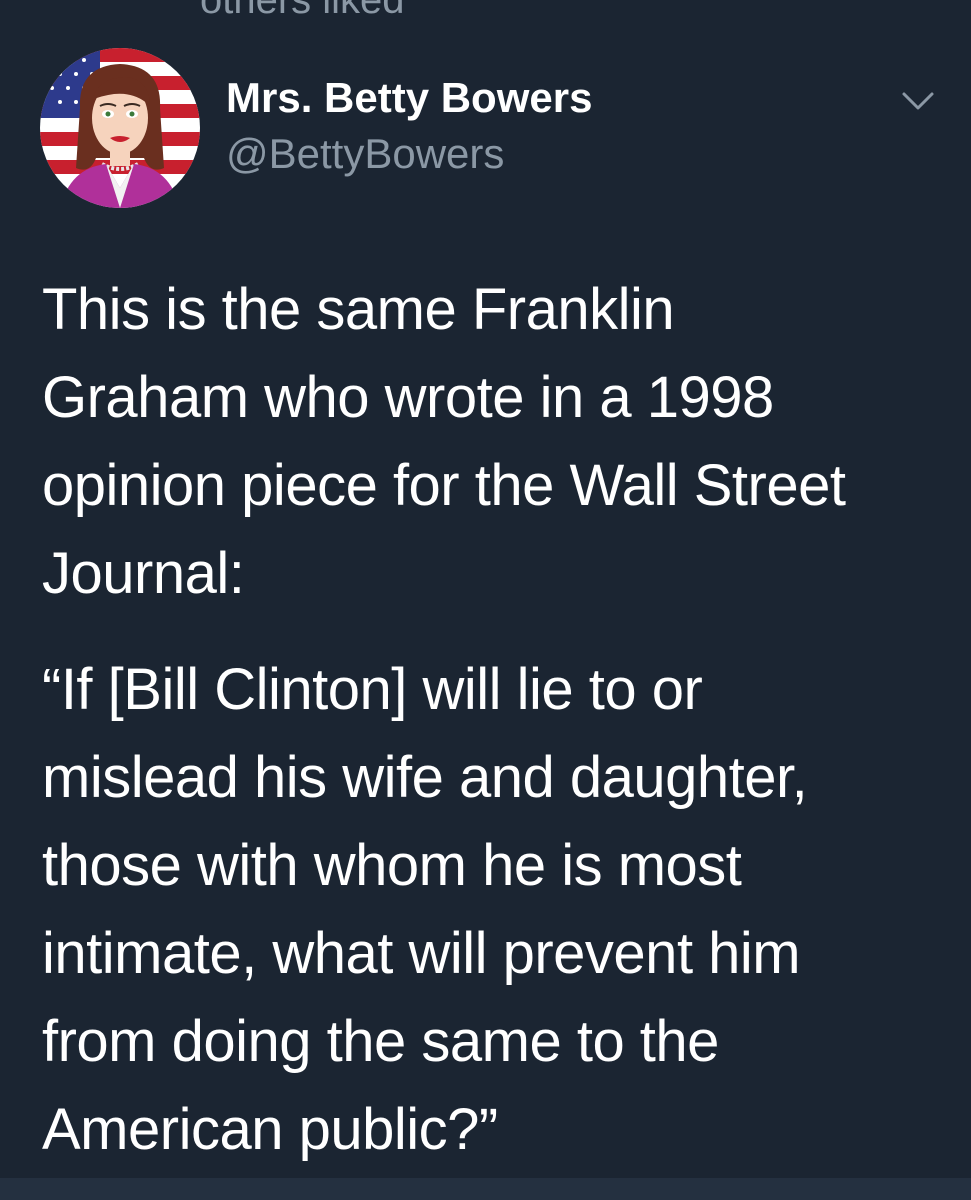 Image resolution: width=971 pixels, height=1200 pixels. I want to click on author-display-name: Mrs. Betty Bowers, so click(409, 98).